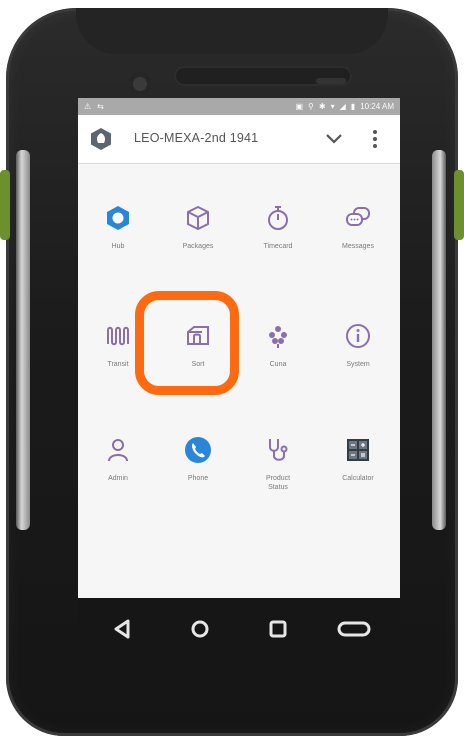  I want to click on overflow-menu-icon, so click(375, 139).